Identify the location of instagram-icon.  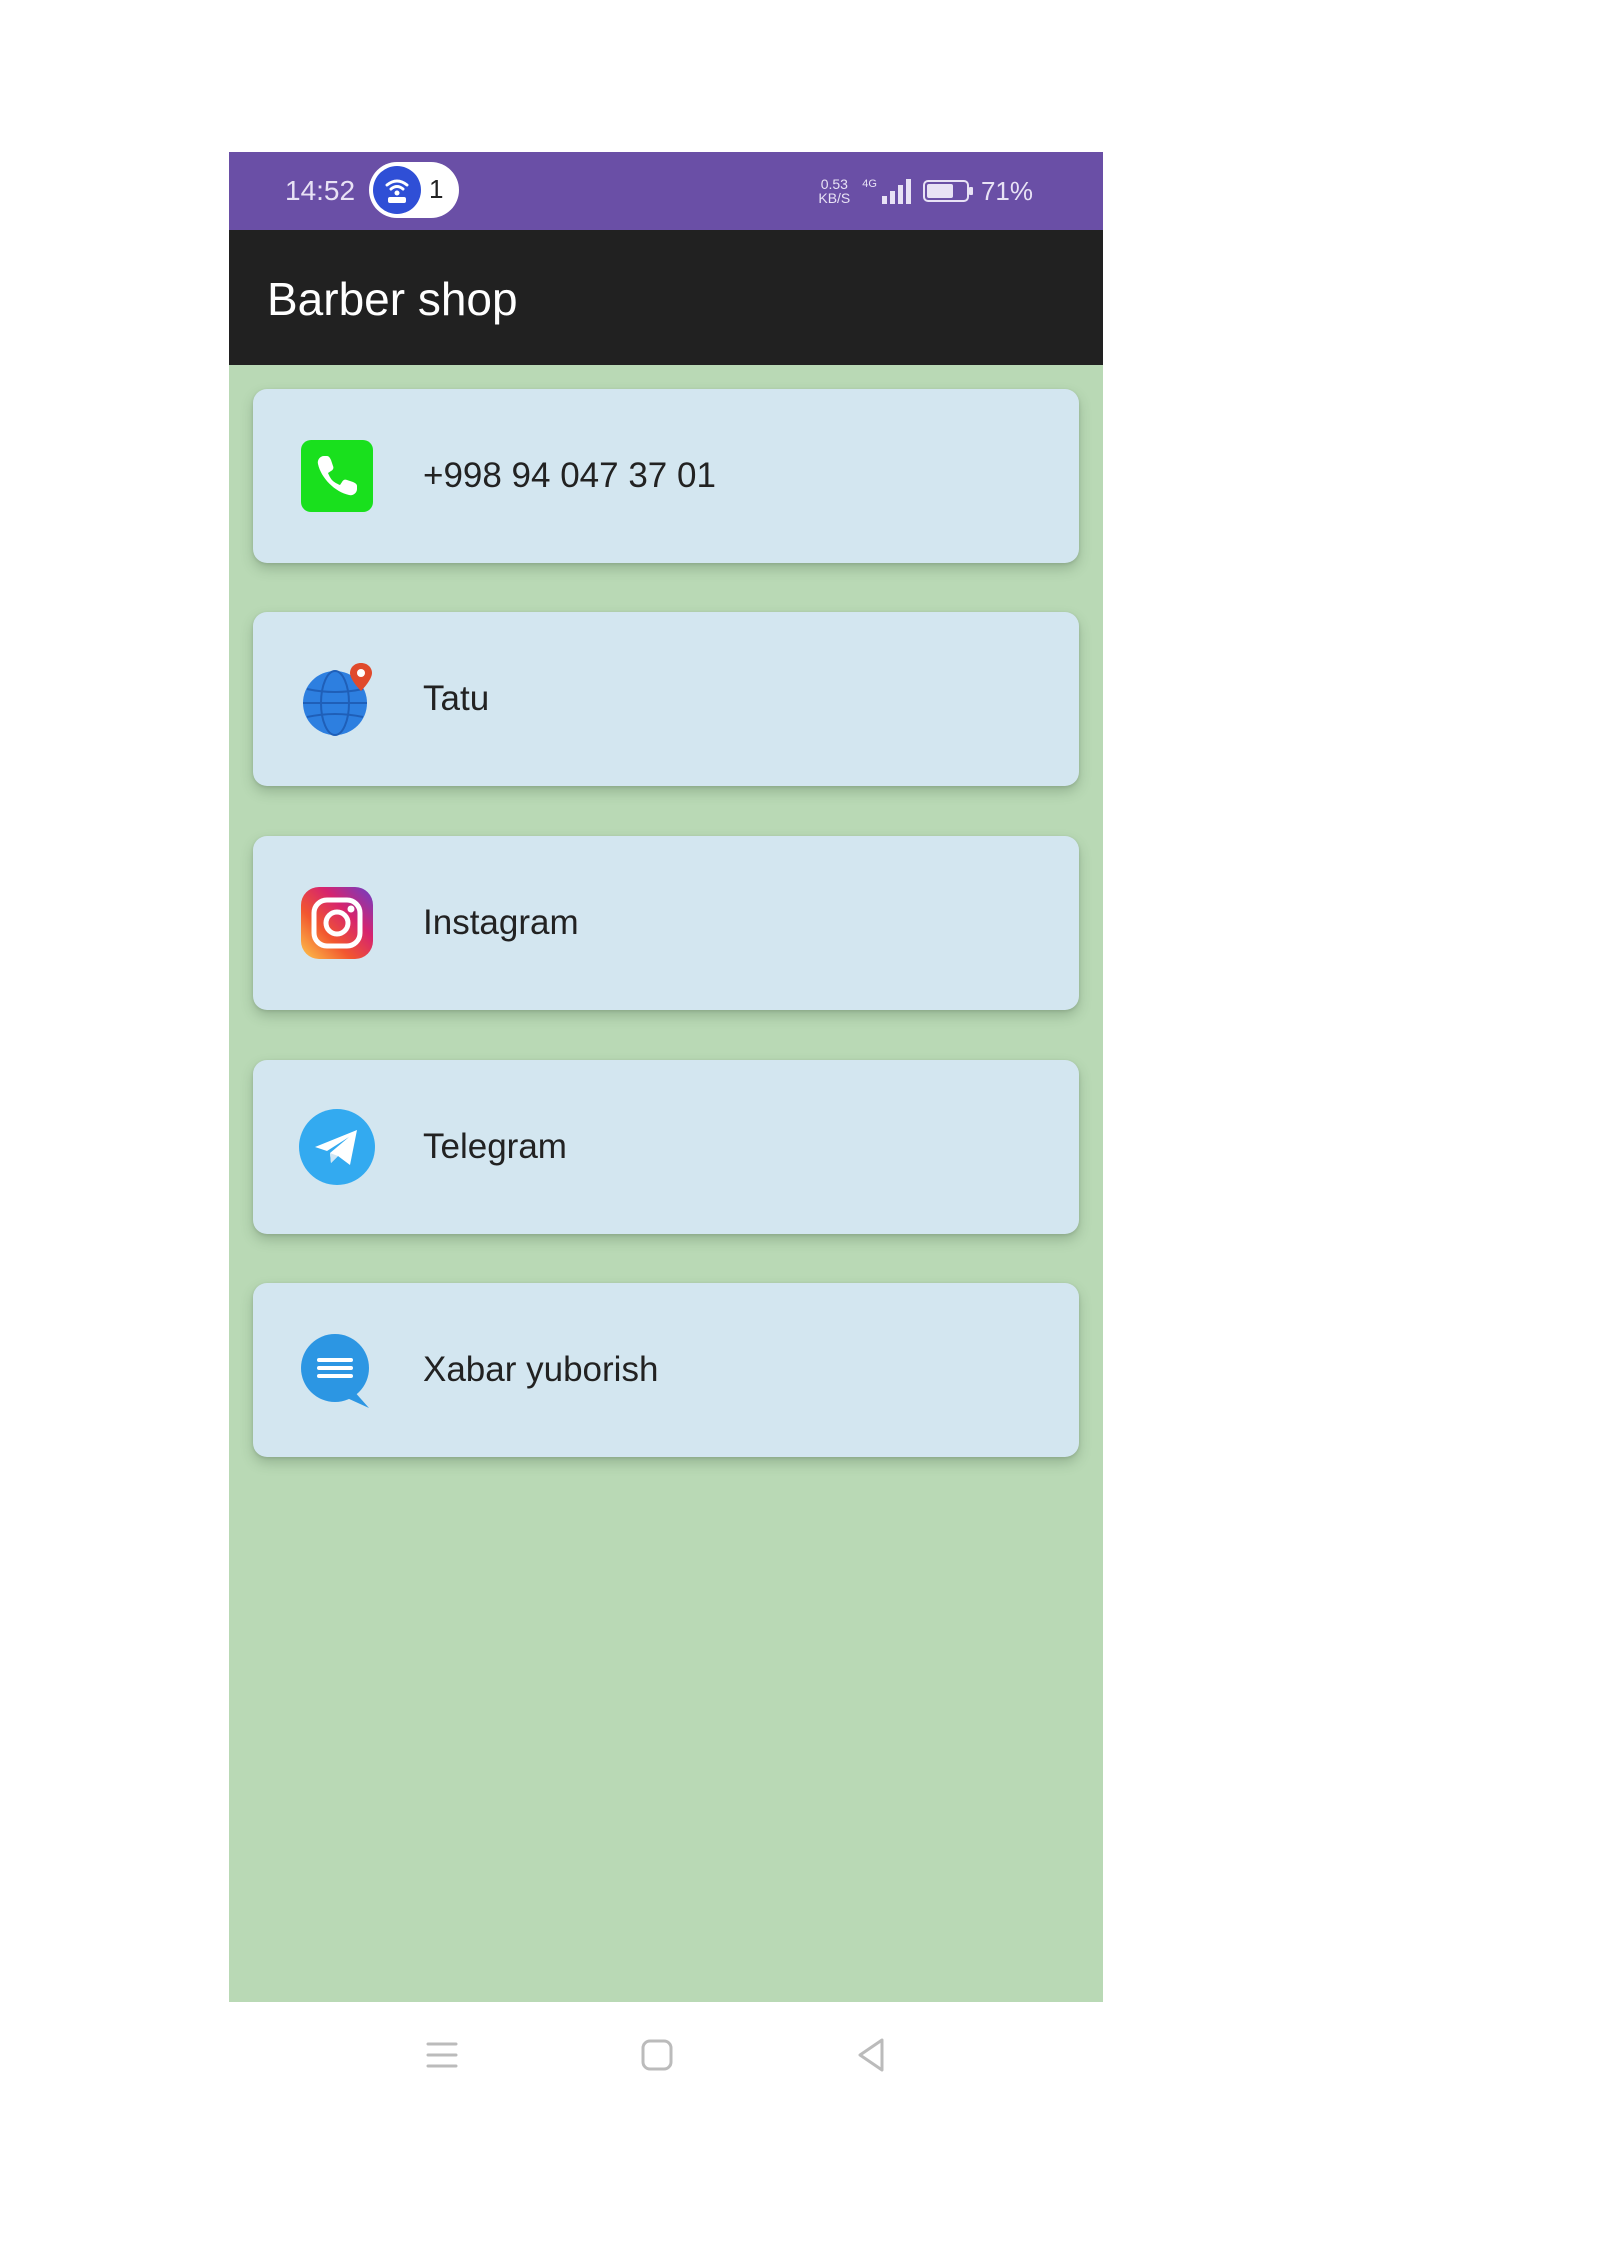
(337, 923).